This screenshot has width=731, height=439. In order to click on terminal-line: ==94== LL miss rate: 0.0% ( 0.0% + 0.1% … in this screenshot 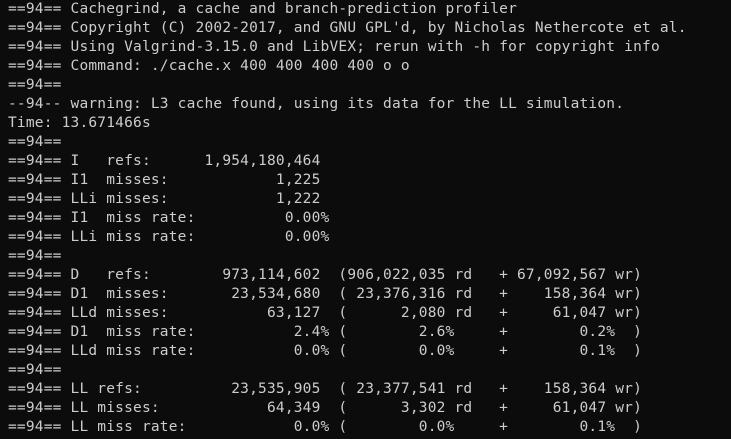, I will do `click(325, 427)`.